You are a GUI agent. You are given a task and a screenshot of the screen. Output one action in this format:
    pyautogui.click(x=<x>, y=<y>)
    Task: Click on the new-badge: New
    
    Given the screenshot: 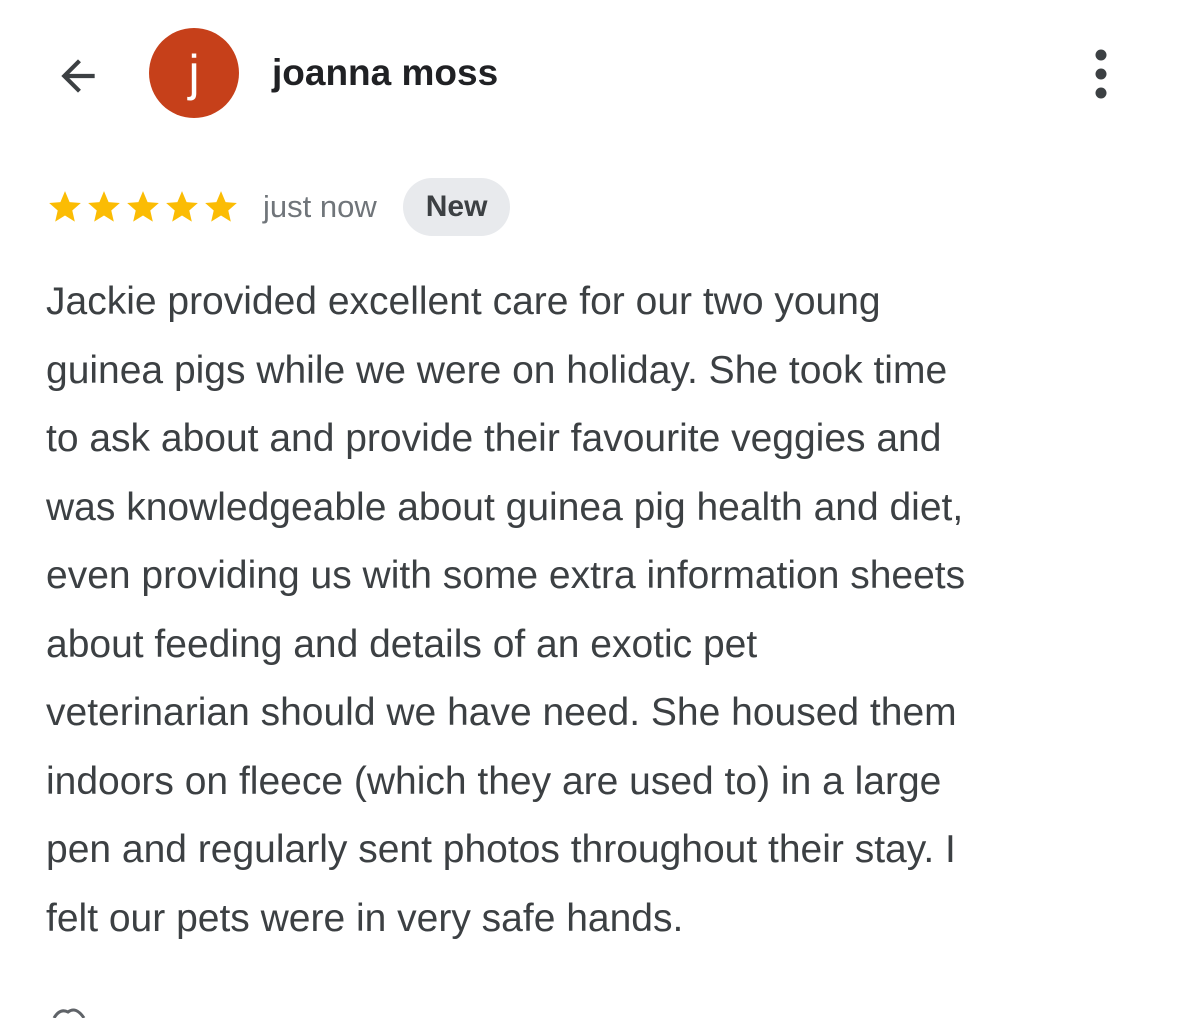 What is the action you would take?
    pyautogui.click(x=456, y=207)
    